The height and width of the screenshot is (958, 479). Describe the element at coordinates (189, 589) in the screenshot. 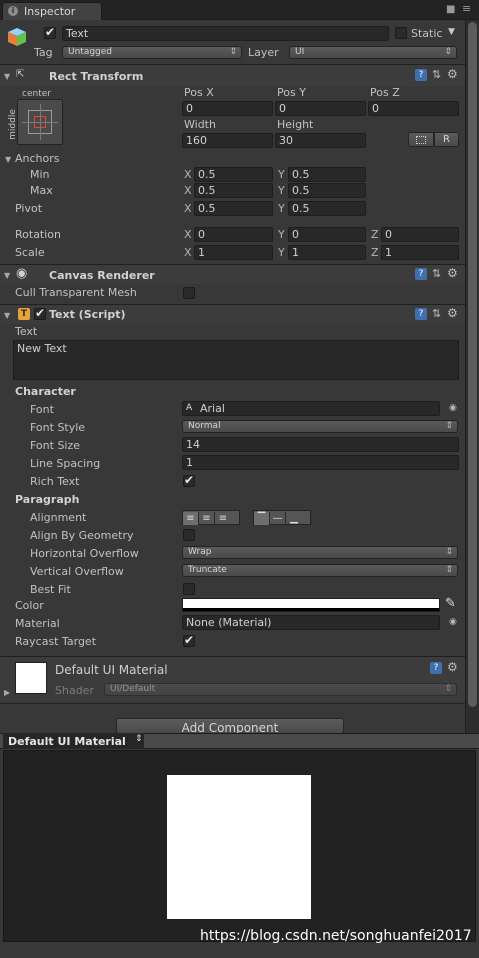

I see `best-fit-checkbox` at that location.